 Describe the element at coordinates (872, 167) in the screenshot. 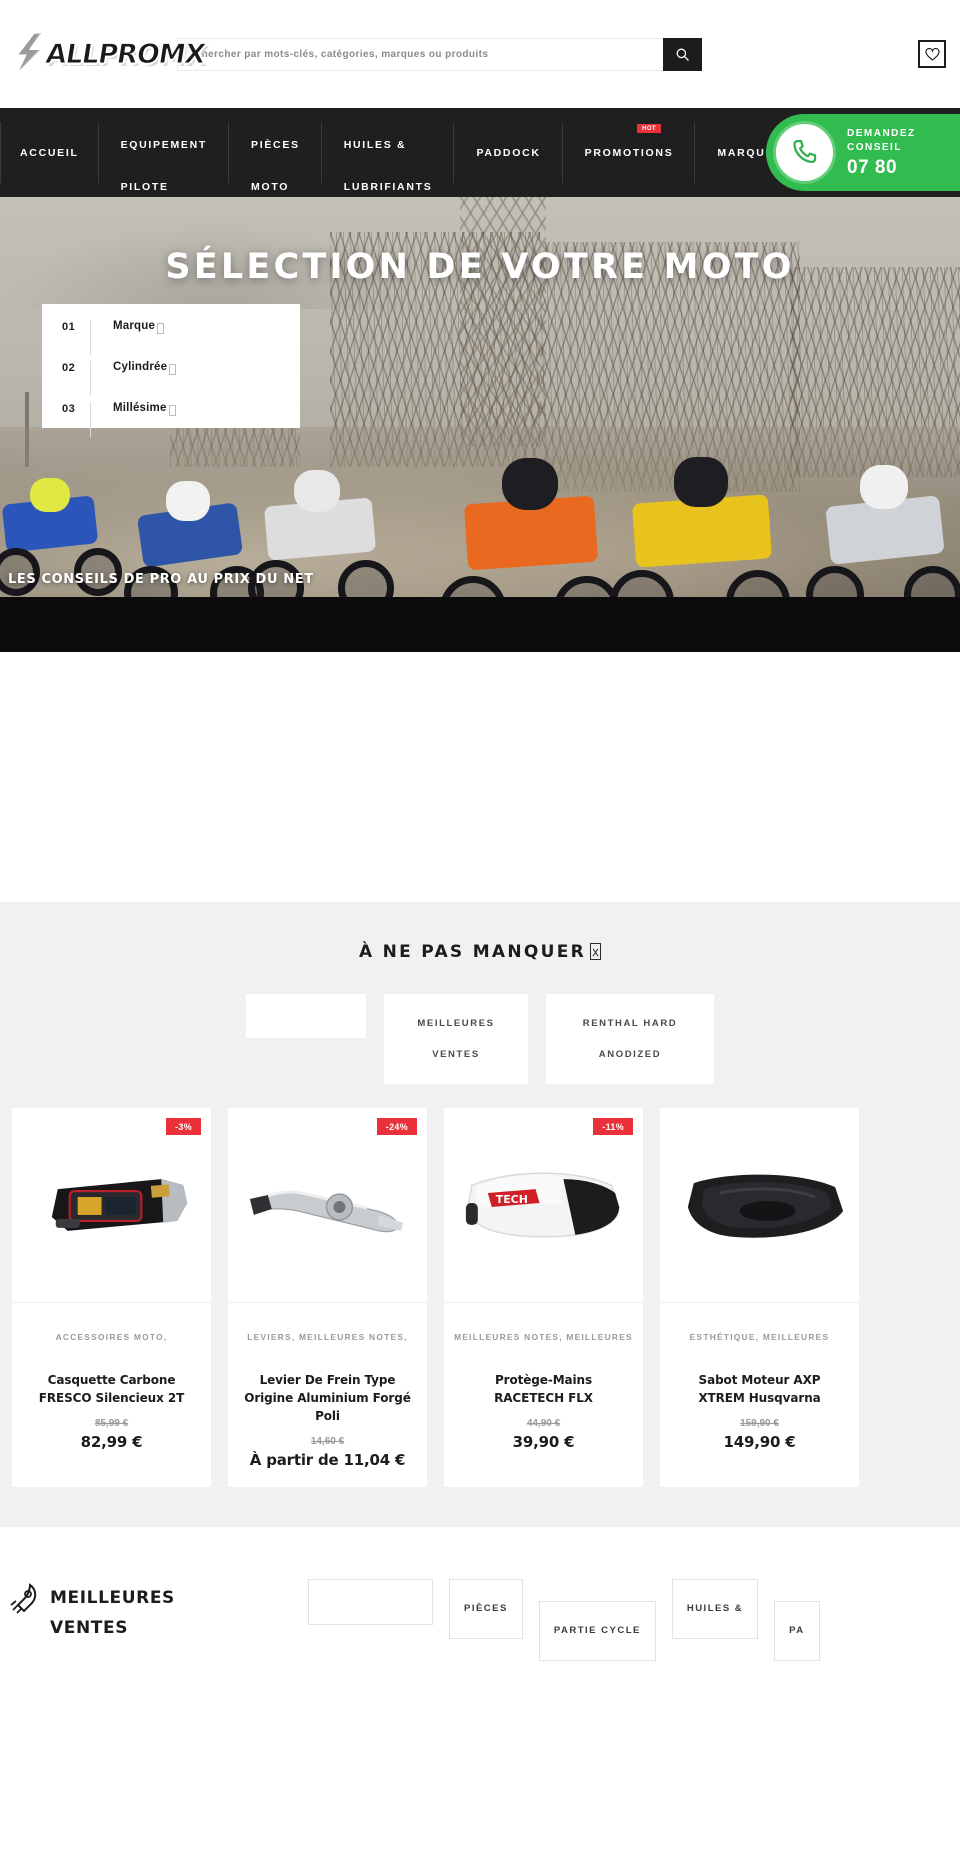

I see `phone-number: 07 80` at that location.